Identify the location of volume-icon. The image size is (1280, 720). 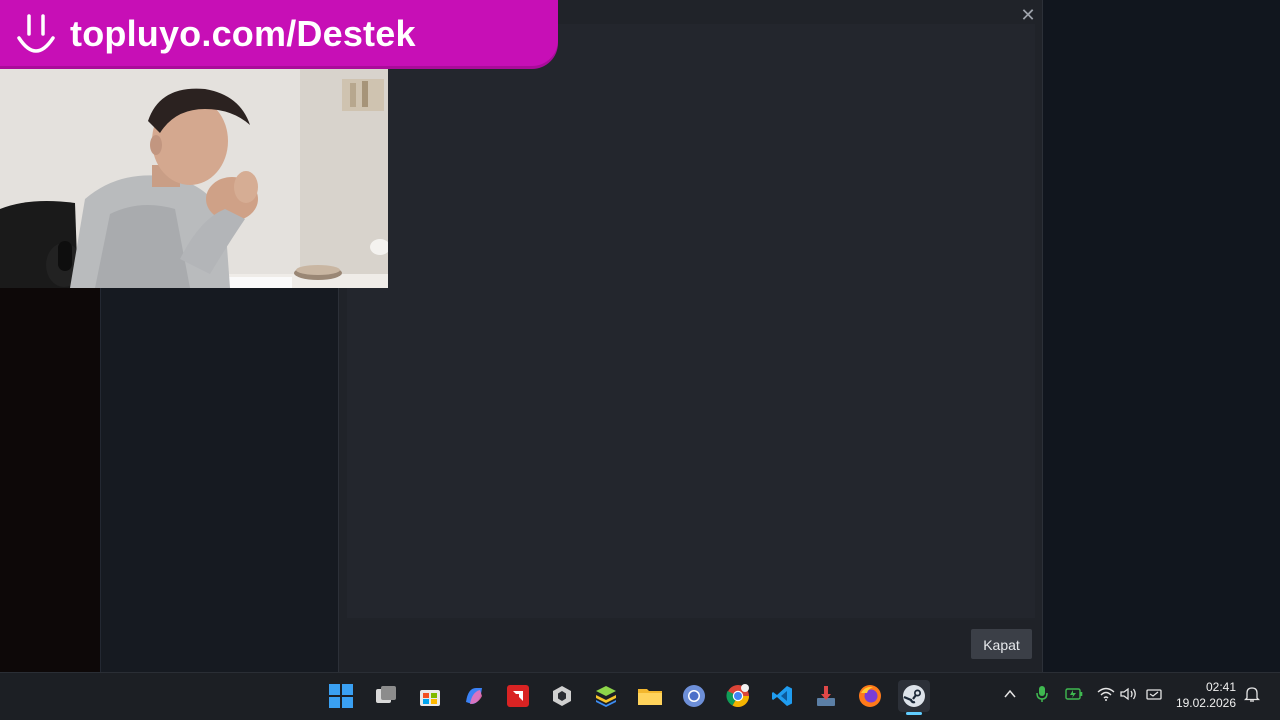
(1129, 694).